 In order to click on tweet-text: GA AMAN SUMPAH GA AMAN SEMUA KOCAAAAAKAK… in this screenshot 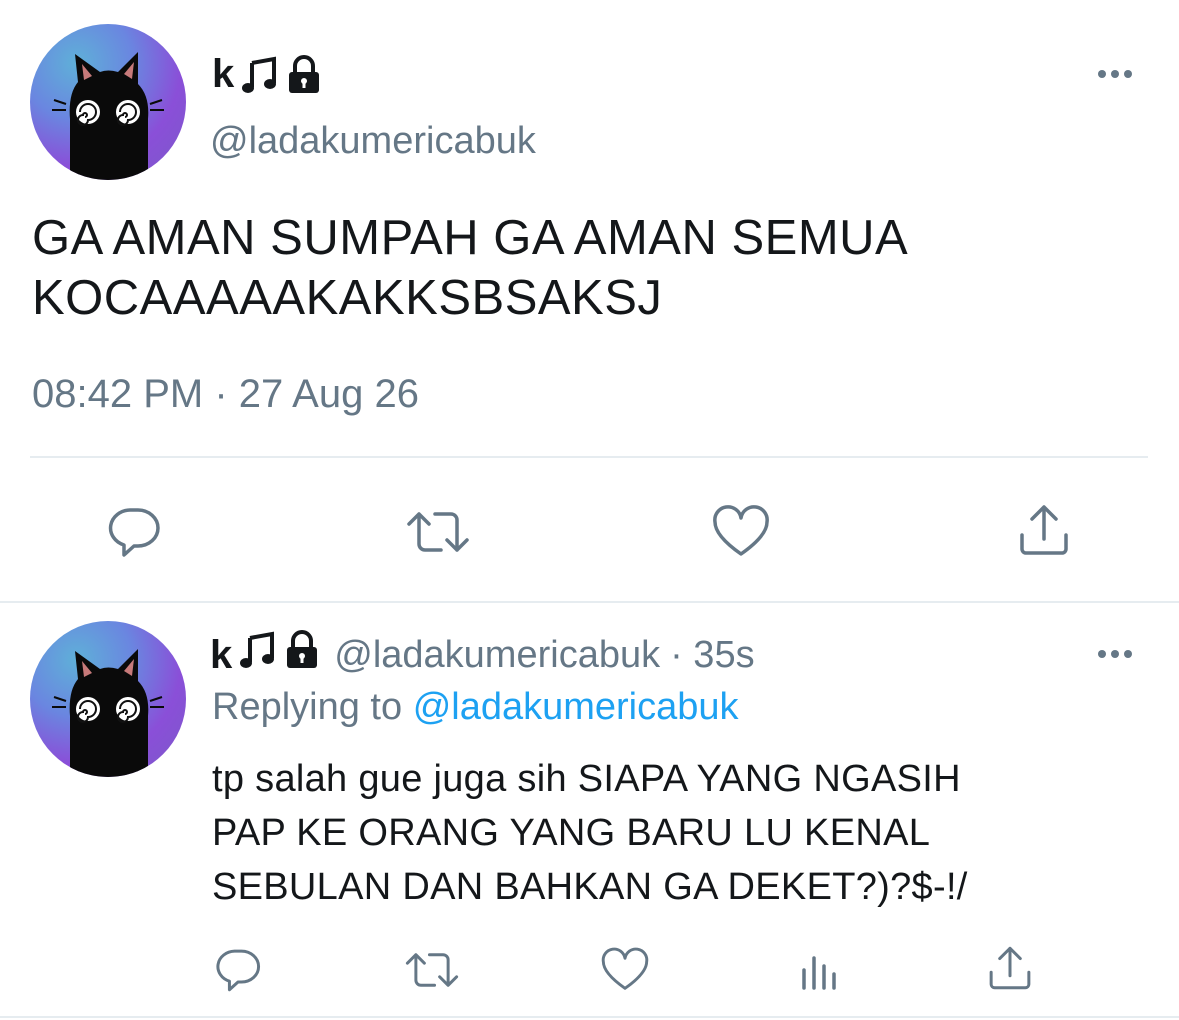, I will do `click(592, 268)`.